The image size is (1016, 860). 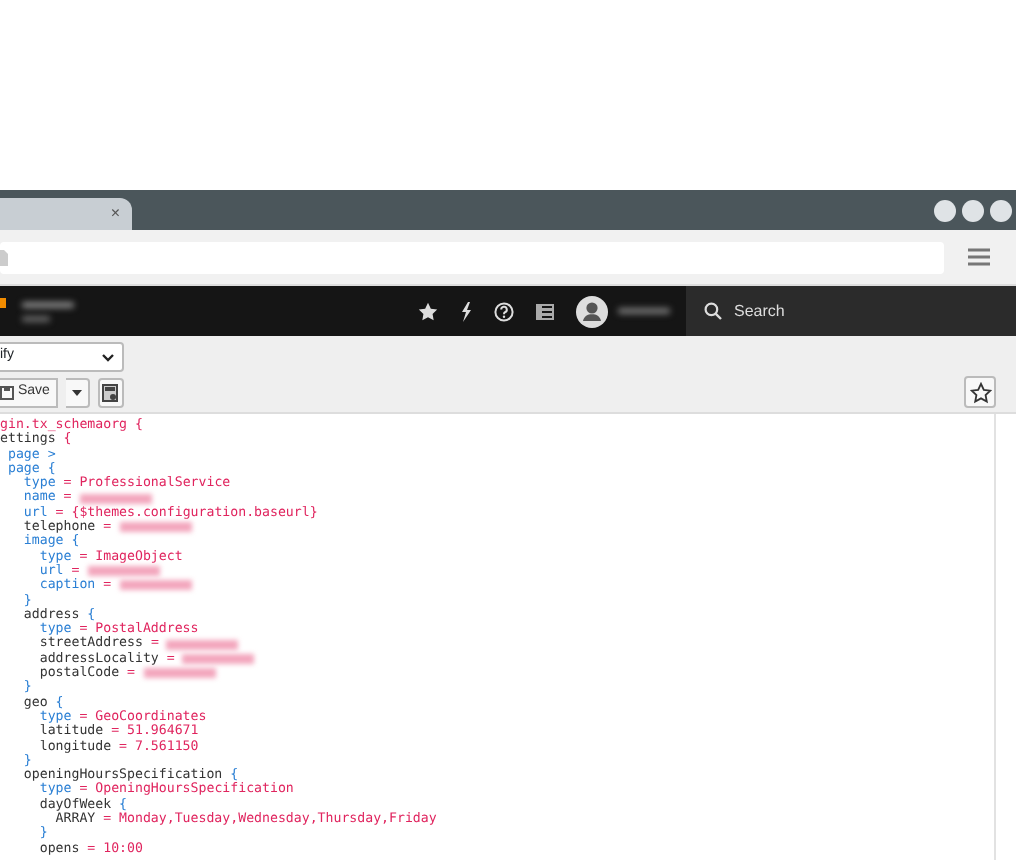 I want to click on avatar-icon, so click(x=592, y=311).